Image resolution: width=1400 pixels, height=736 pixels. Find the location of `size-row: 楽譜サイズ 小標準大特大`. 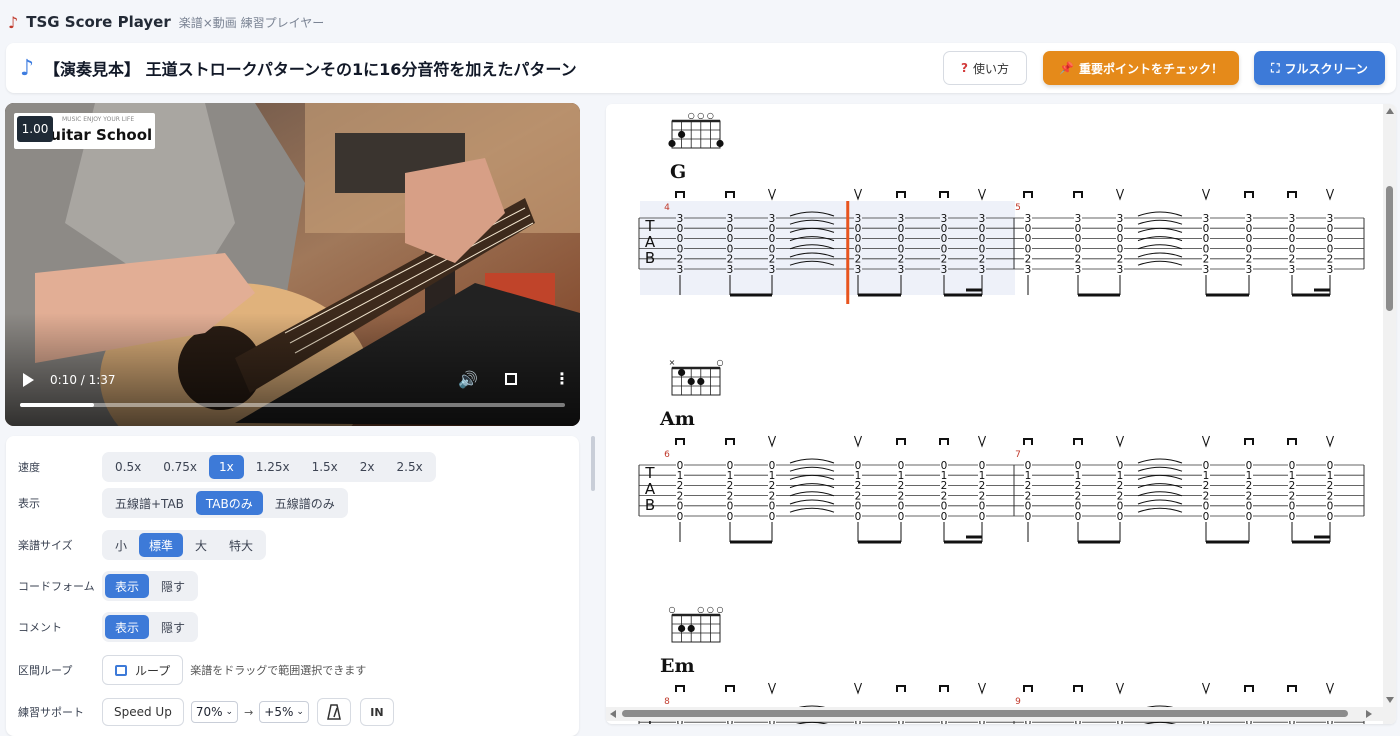

size-row: 楽譜サイズ 小標準大特大 is located at coordinates (142, 545).